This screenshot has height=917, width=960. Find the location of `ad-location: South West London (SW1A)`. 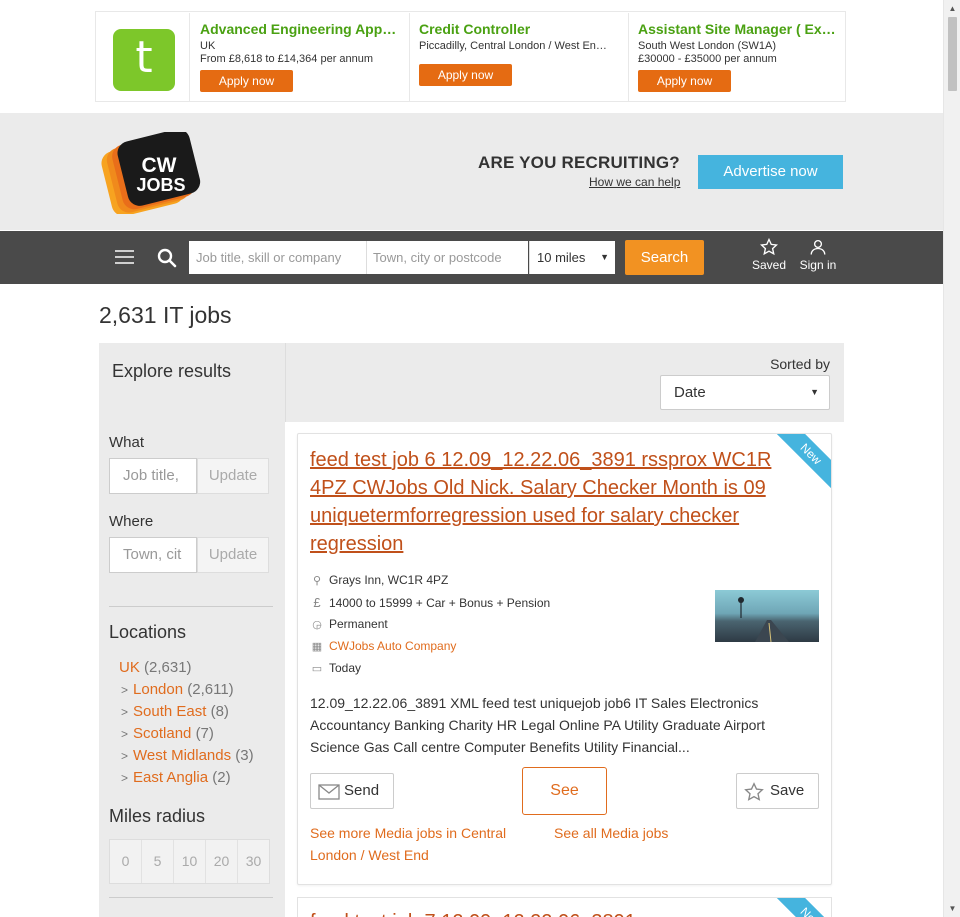

ad-location: South West London (SW1A) is located at coordinates (707, 46).